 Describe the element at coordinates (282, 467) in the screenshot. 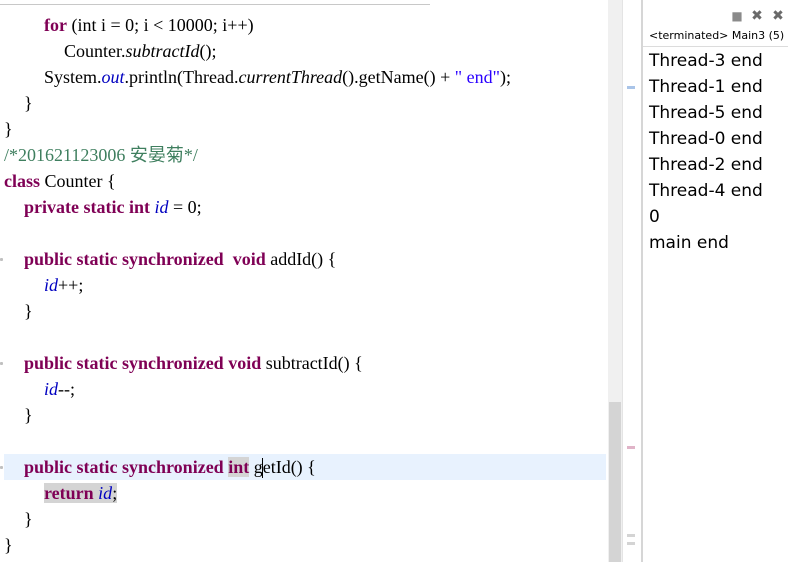

I see `code-token: getId() {` at that location.